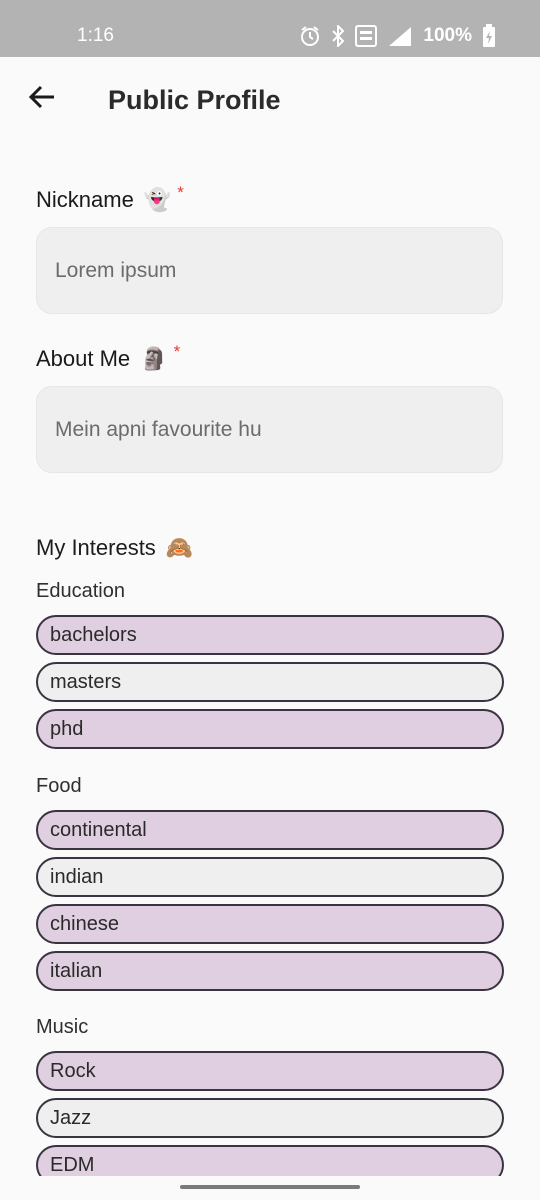 Image resolution: width=540 pixels, height=1200 pixels. Describe the element at coordinates (489, 36) in the screenshot. I see `battery-icon` at that location.